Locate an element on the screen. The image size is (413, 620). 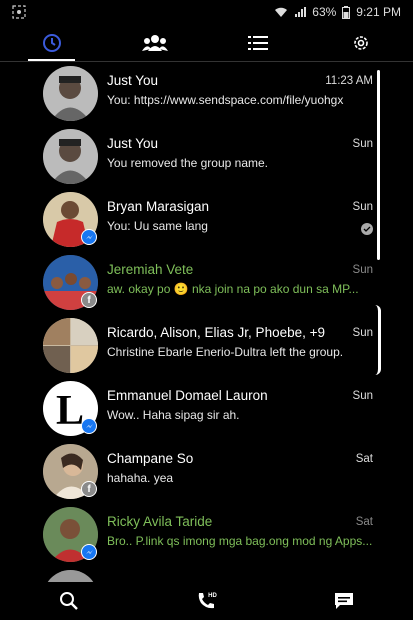
svg-text: L is located at coordinates (70, 411).